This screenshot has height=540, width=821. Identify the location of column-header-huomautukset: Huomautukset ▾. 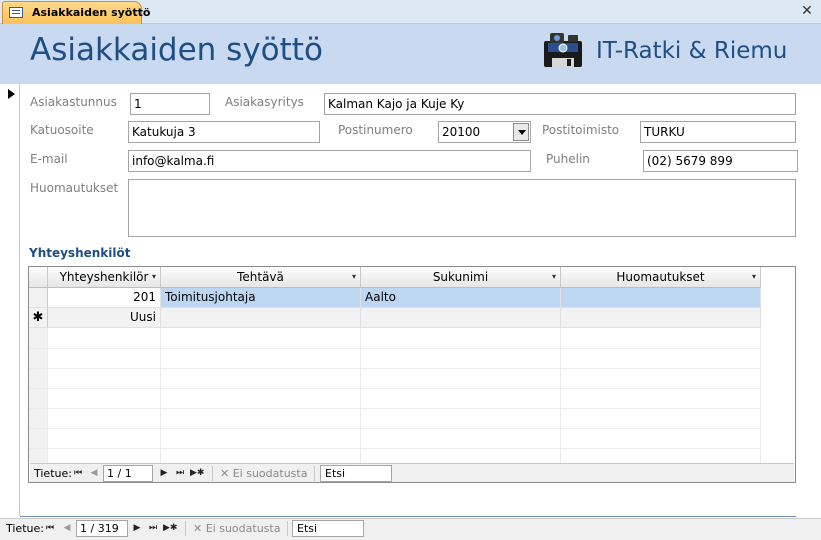
(661, 277).